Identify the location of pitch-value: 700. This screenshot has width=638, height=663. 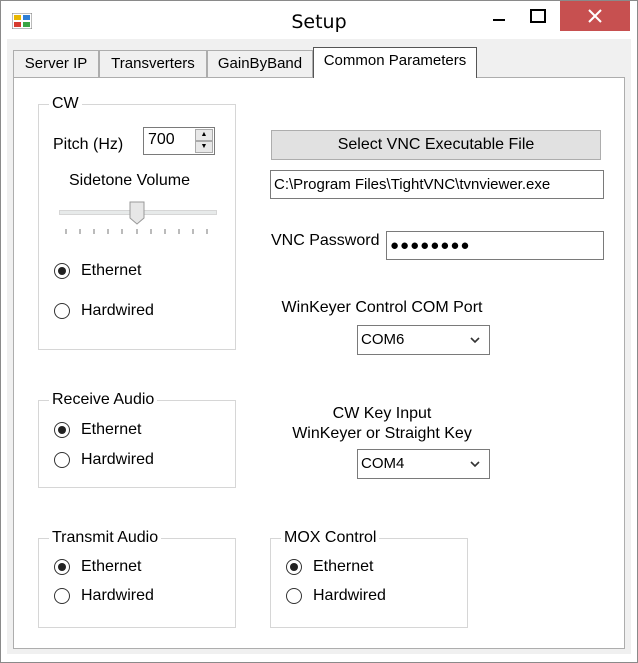
(161, 139).